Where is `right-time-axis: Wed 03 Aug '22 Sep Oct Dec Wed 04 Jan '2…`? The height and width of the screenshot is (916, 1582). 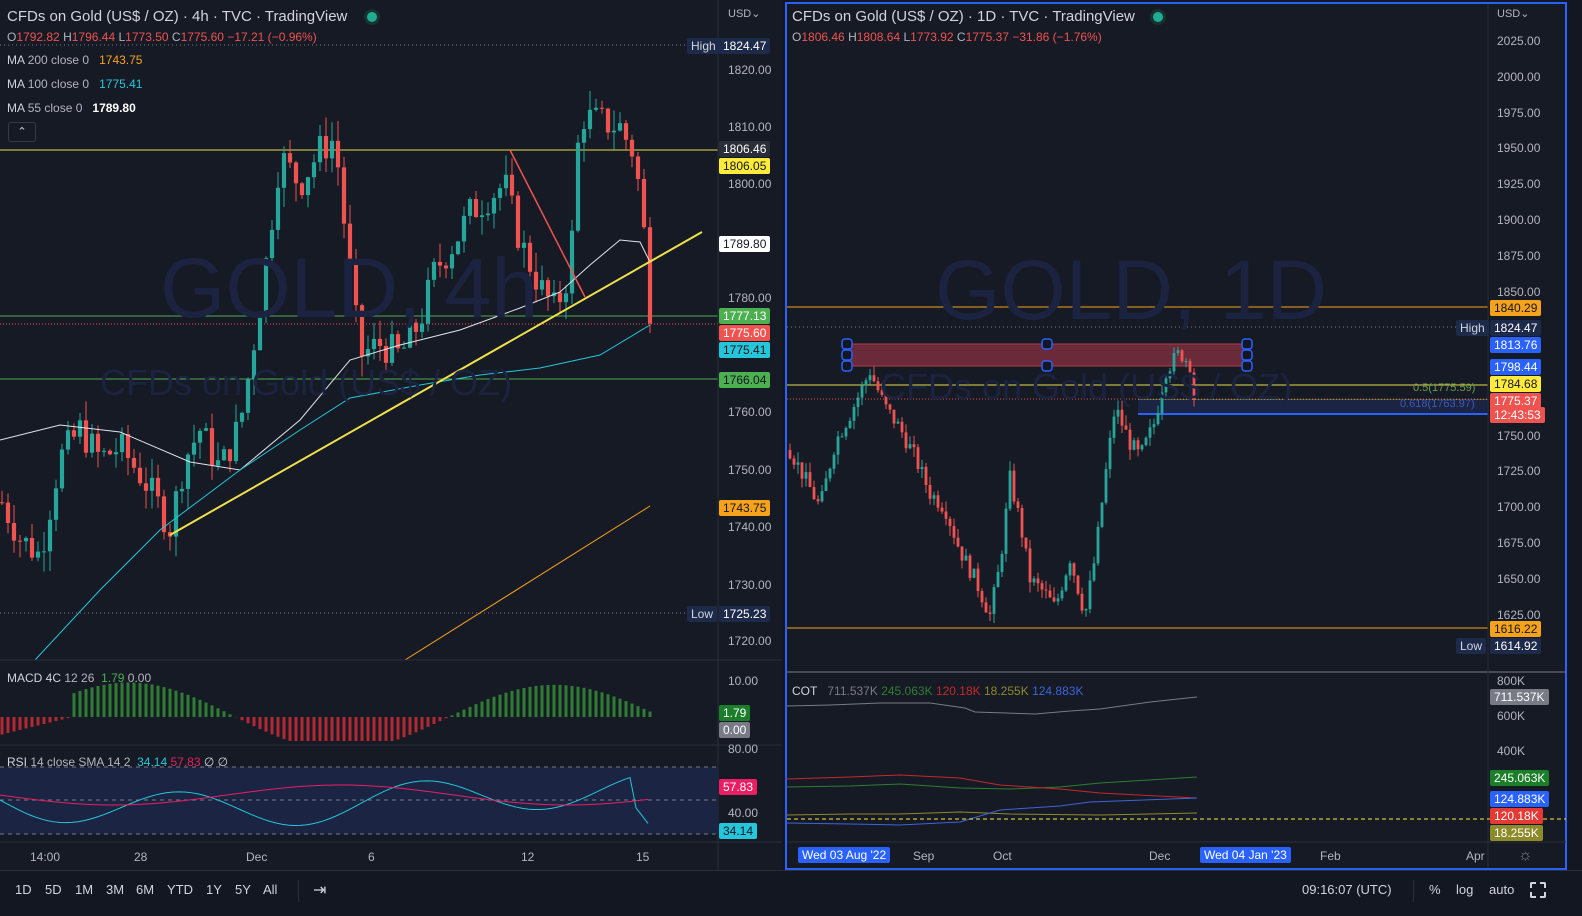
right-time-axis: Wed 03 Aug '22 Sep Oct Dec Wed 04 Jan '2… is located at coordinates (1137, 856).